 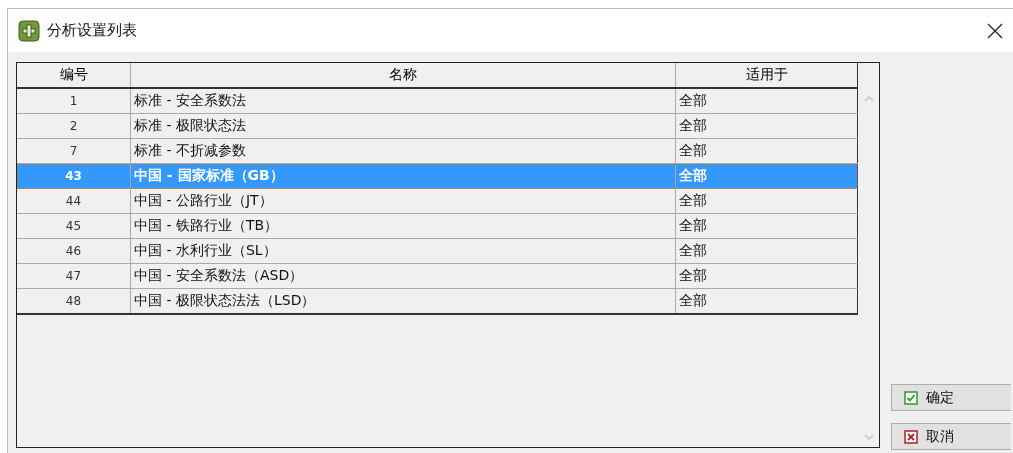 What do you see at coordinates (74, 201) in the screenshot?
I see `table-cell: 44` at bounding box center [74, 201].